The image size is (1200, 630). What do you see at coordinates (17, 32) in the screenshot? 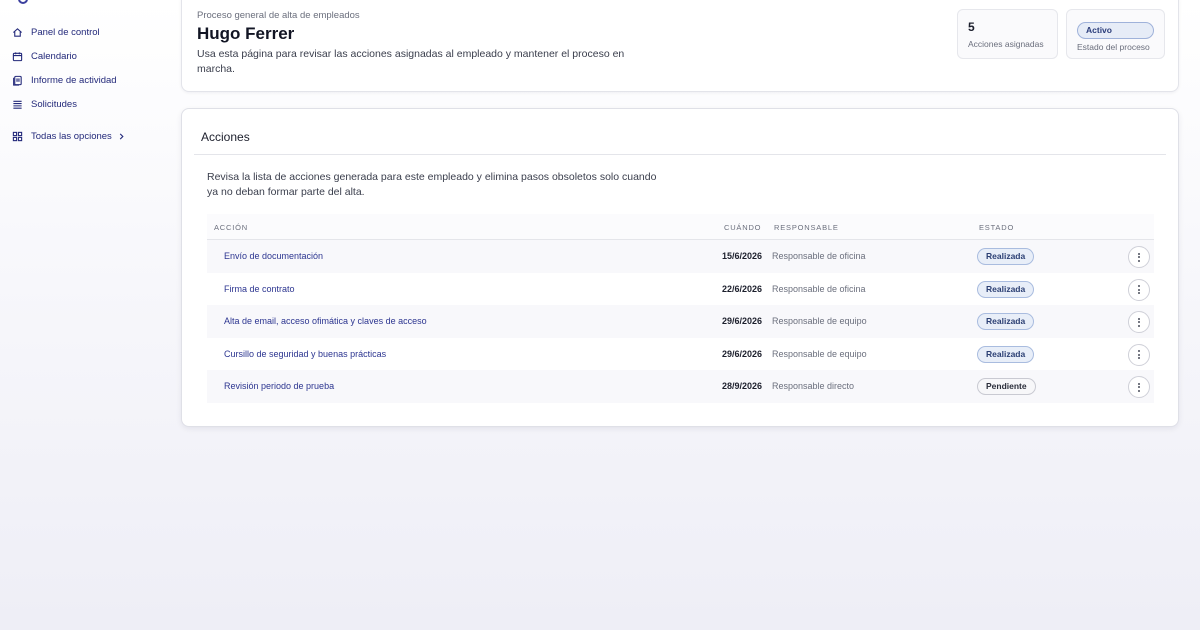
I see `home-icon` at bounding box center [17, 32].